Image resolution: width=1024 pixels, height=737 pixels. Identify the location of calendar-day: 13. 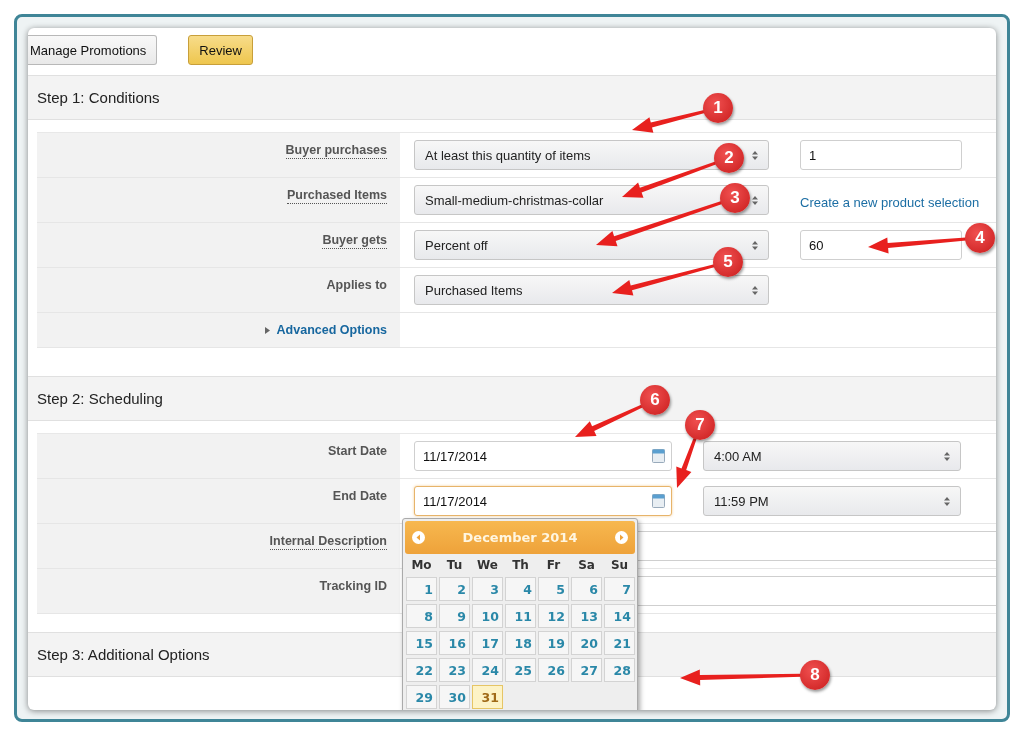
(586, 616).